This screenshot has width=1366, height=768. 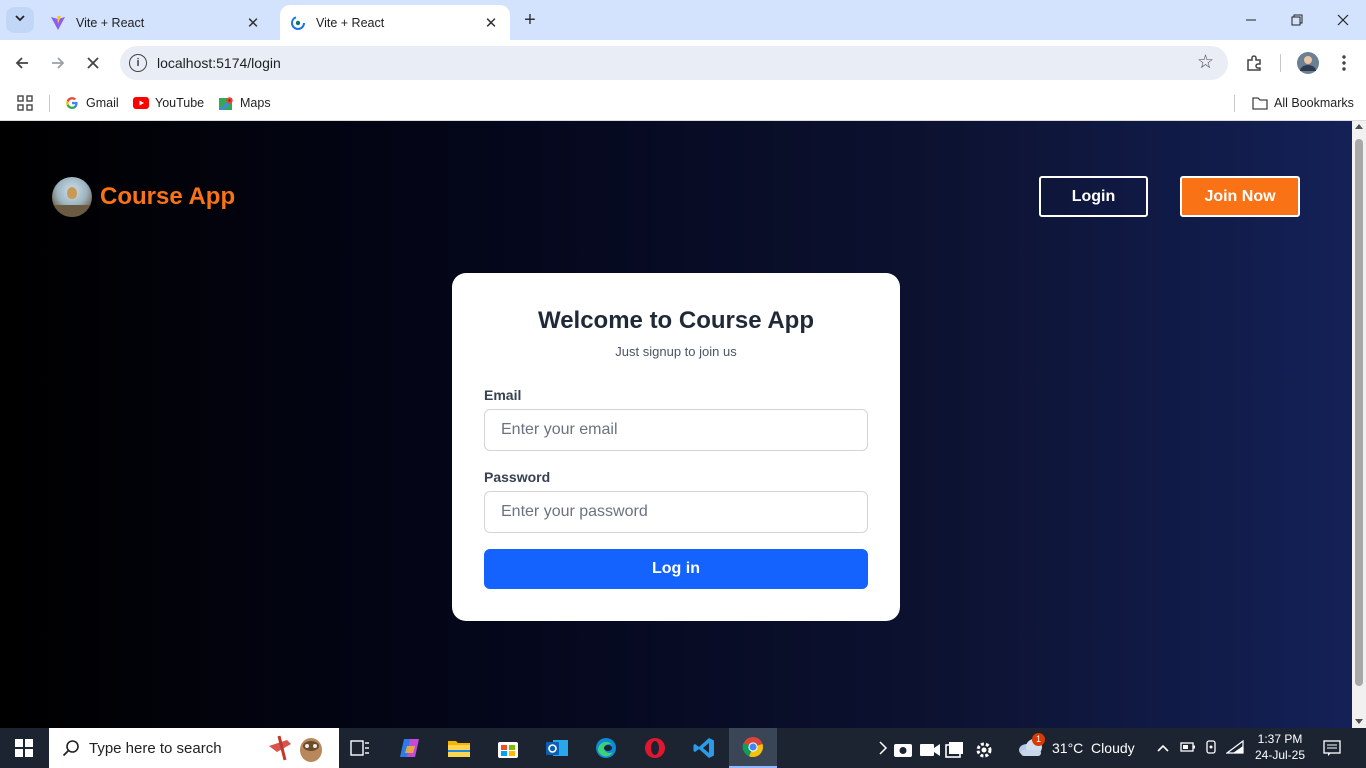 I want to click on cloud-icon: 1, so click(x=1031, y=746).